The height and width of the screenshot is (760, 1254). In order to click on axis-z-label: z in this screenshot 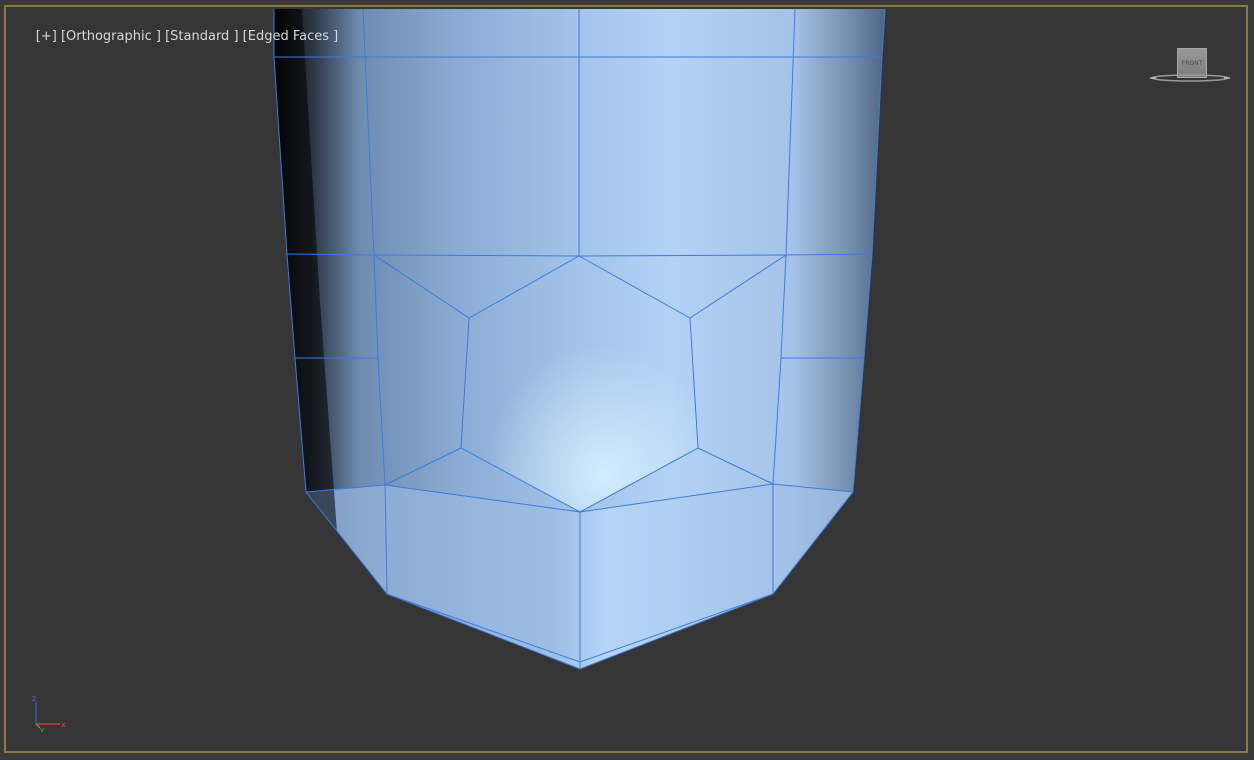, I will do `click(34, 698)`.